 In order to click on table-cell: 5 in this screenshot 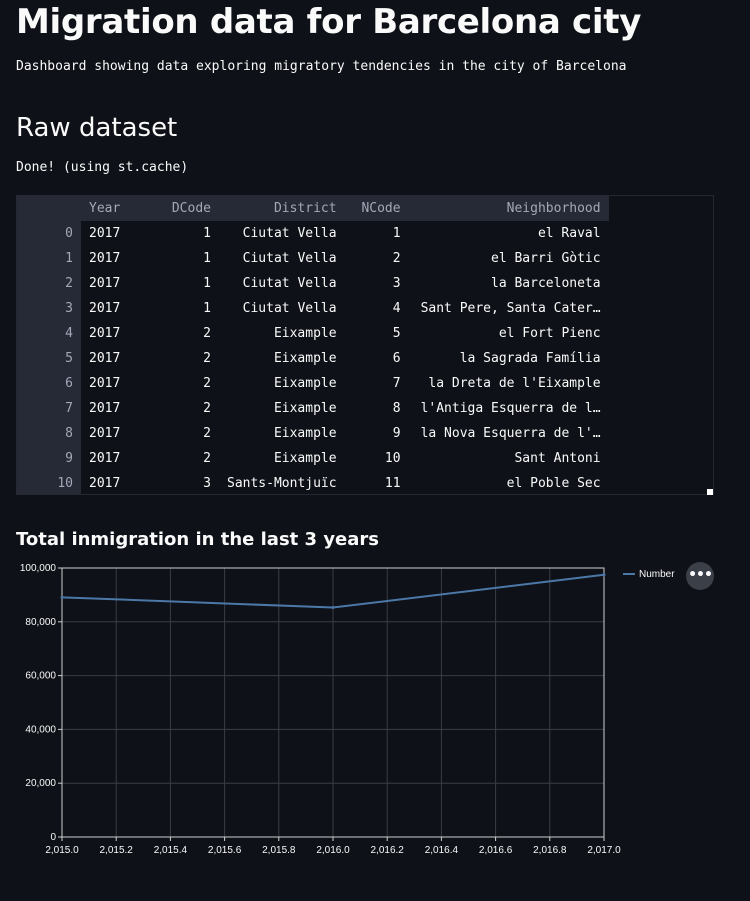, I will do `click(377, 333)`.